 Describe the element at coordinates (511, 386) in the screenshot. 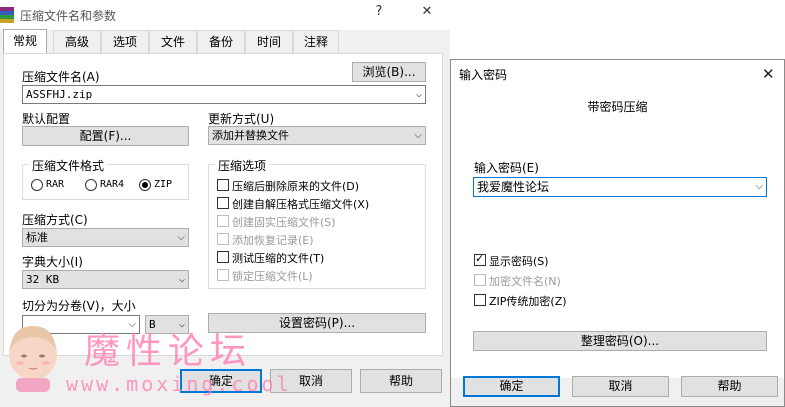

I see `password-ok-button: 确定` at that location.